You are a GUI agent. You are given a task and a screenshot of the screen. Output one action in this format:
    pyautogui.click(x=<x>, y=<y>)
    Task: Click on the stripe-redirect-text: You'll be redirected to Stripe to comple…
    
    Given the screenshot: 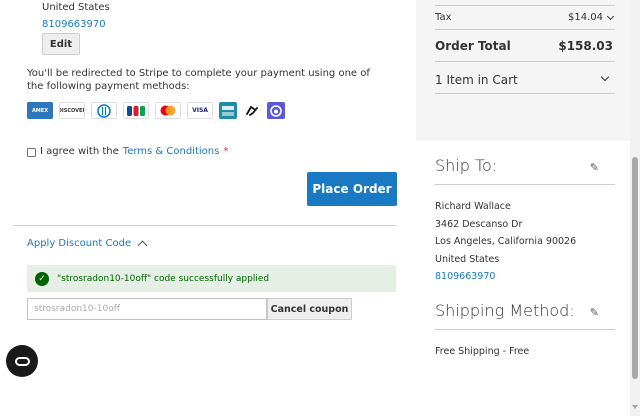 What is the action you would take?
    pyautogui.click(x=198, y=80)
    